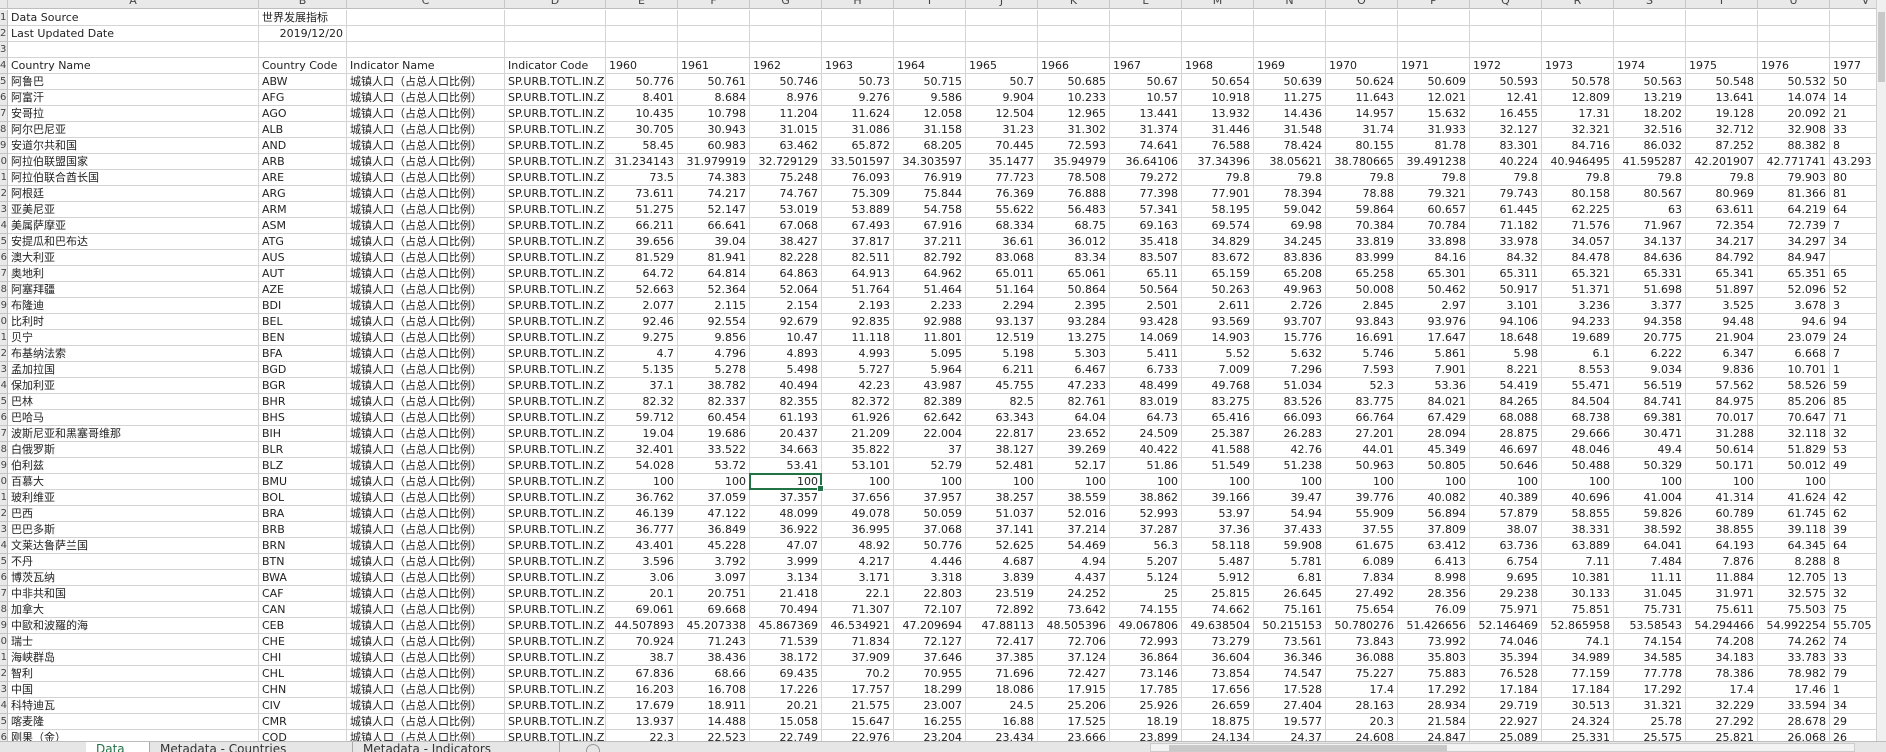 The height and width of the screenshot is (752, 1886). Describe the element at coordinates (303, 562) in the screenshot. I see `country-code-cell: BTN` at that location.